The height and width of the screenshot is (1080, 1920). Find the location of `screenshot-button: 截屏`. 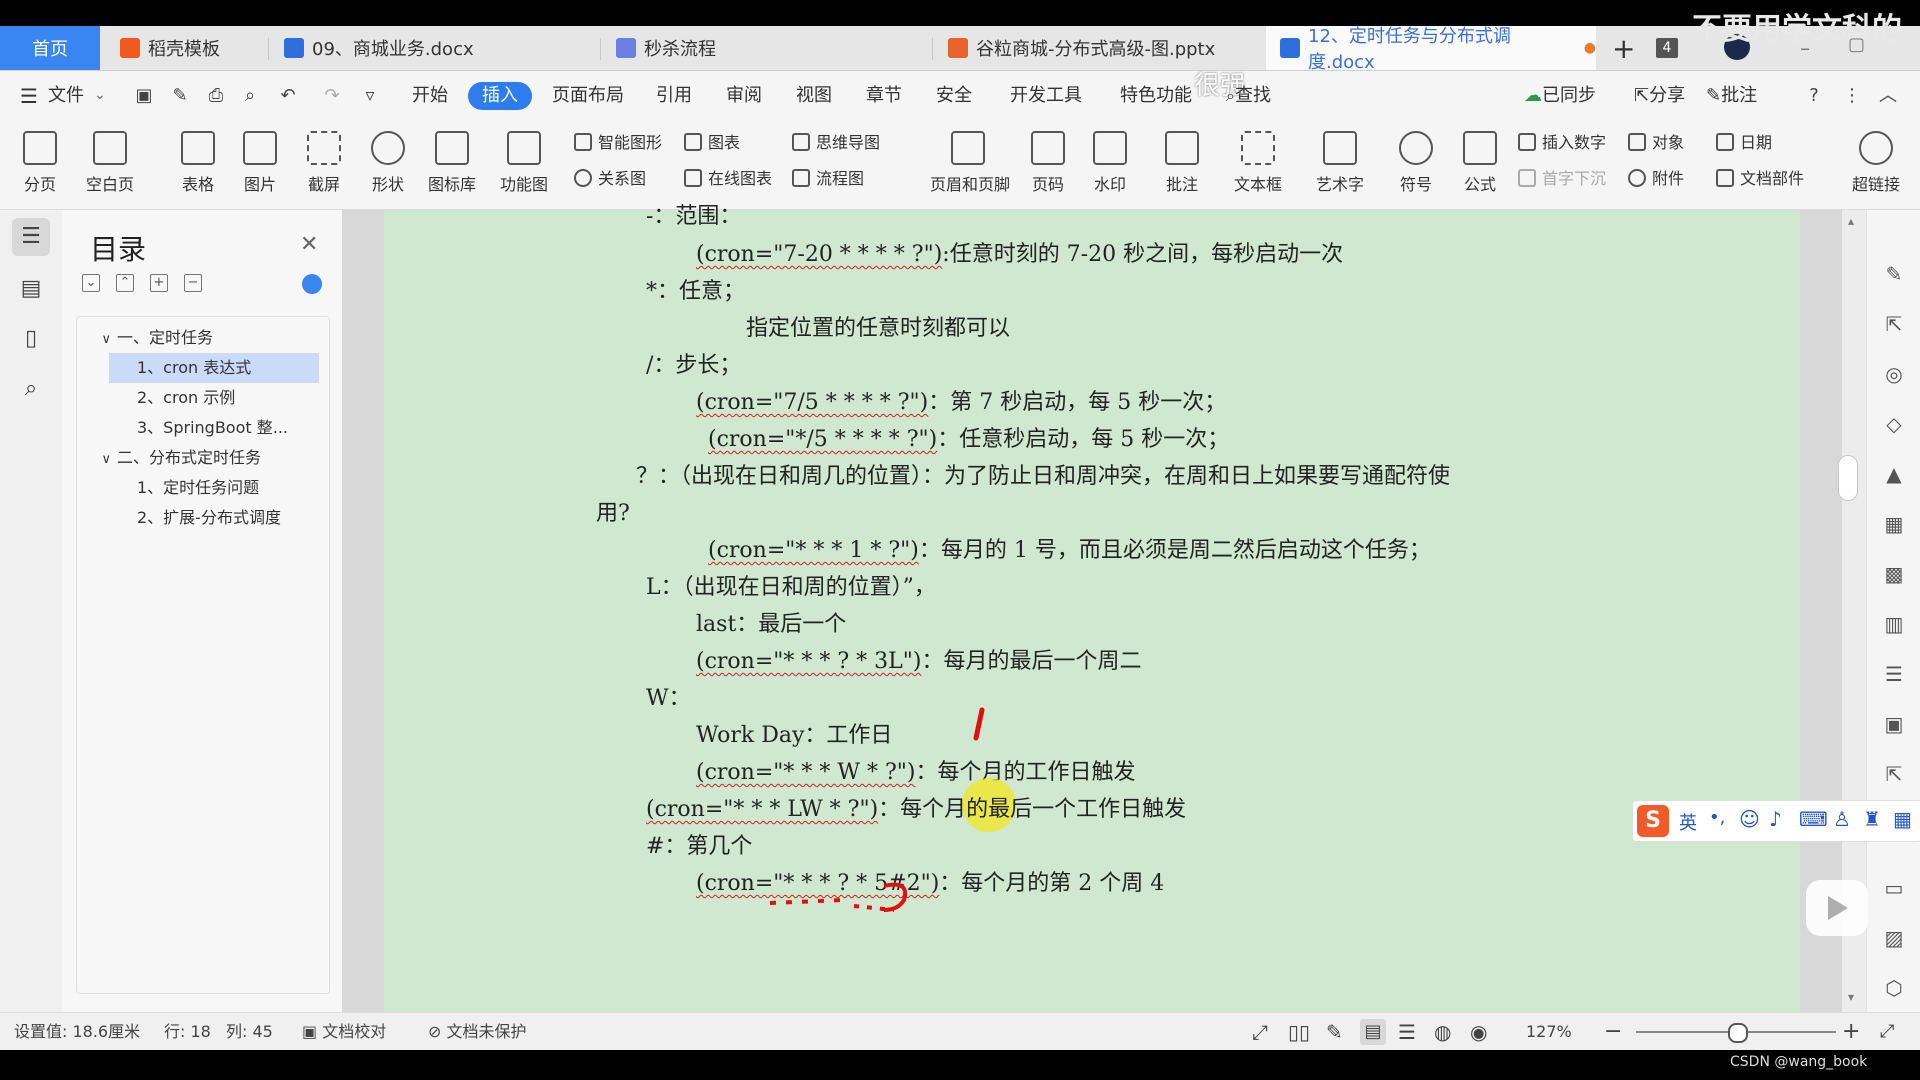

screenshot-button: 截屏 is located at coordinates (324, 165).